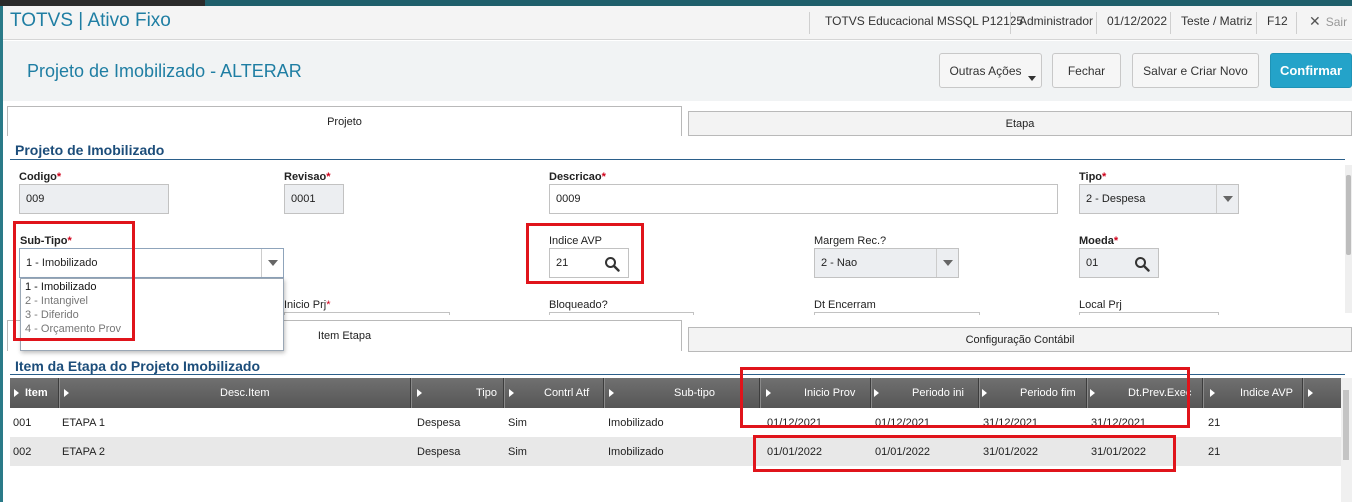 The height and width of the screenshot is (502, 1352). I want to click on dt-encerram-label: Dt Encerram, so click(845, 305).